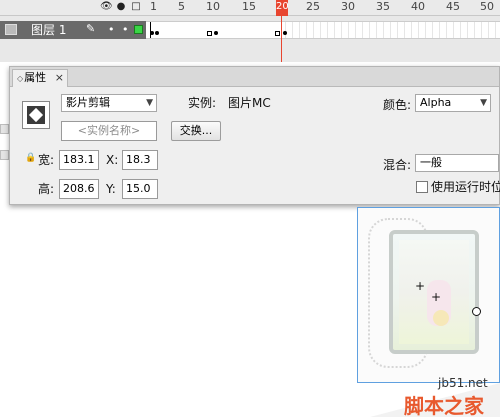 The height and width of the screenshot is (417, 500). Describe the element at coordinates (323, 8) in the screenshot. I see `frame-ruler: 1 5 10 15 25 30 35 40 45 50` at that location.